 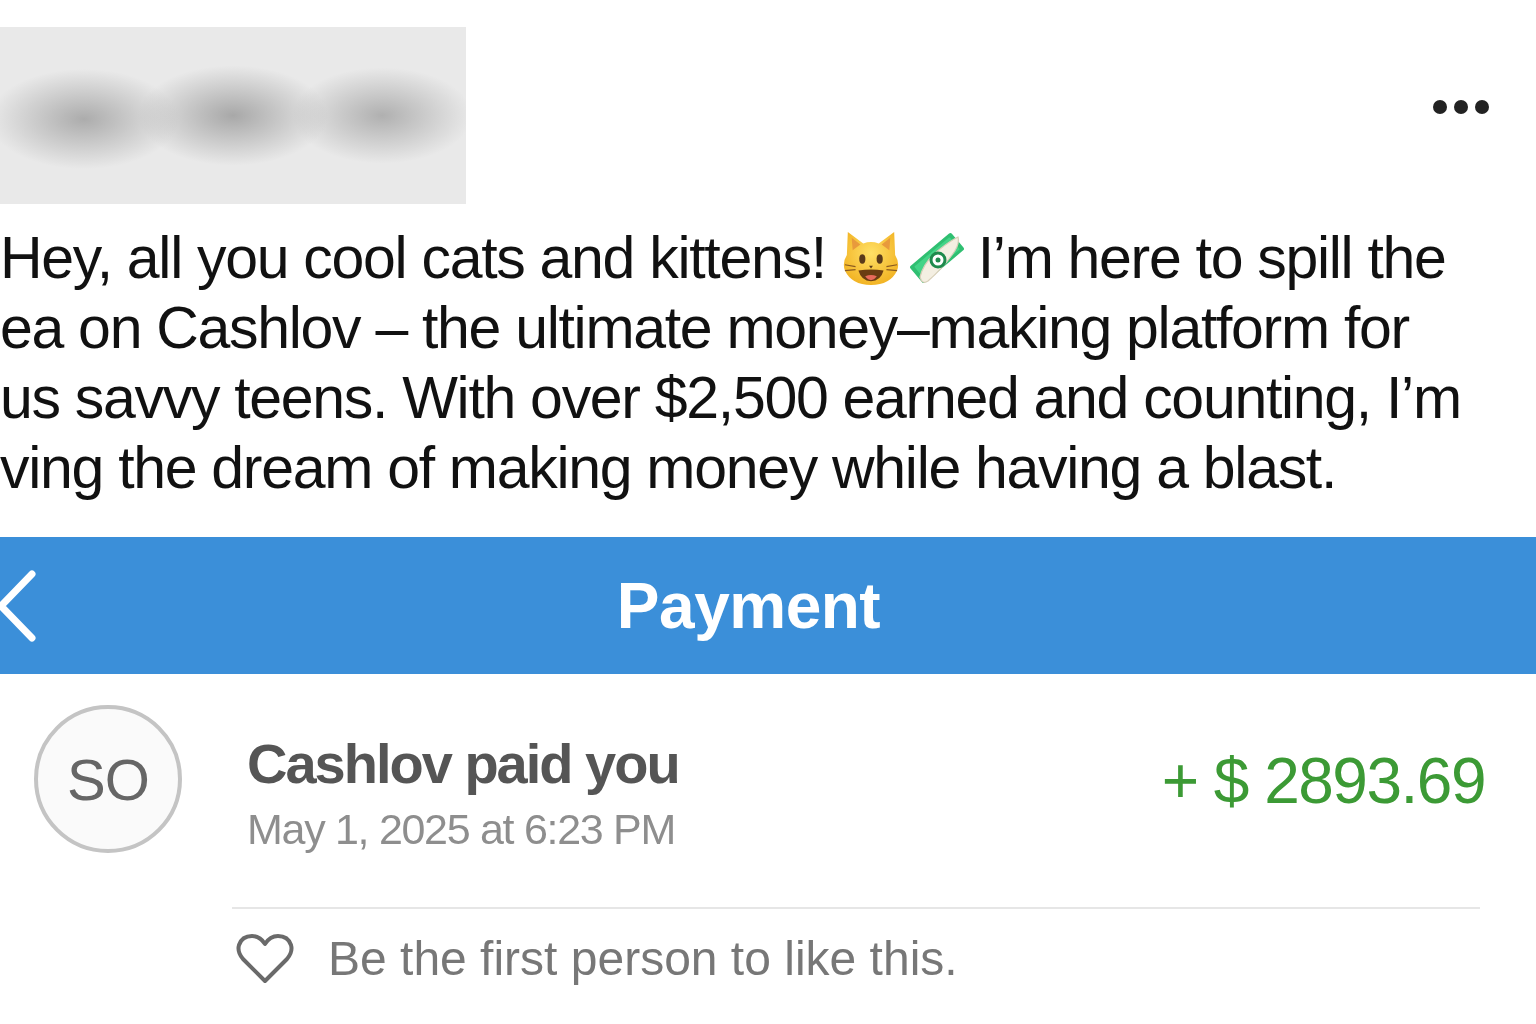 What do you see at coordinates (1211, 258) in the screenshot?
I see `post-text: I’m here to spill the` at bounding box center [1211, 258].